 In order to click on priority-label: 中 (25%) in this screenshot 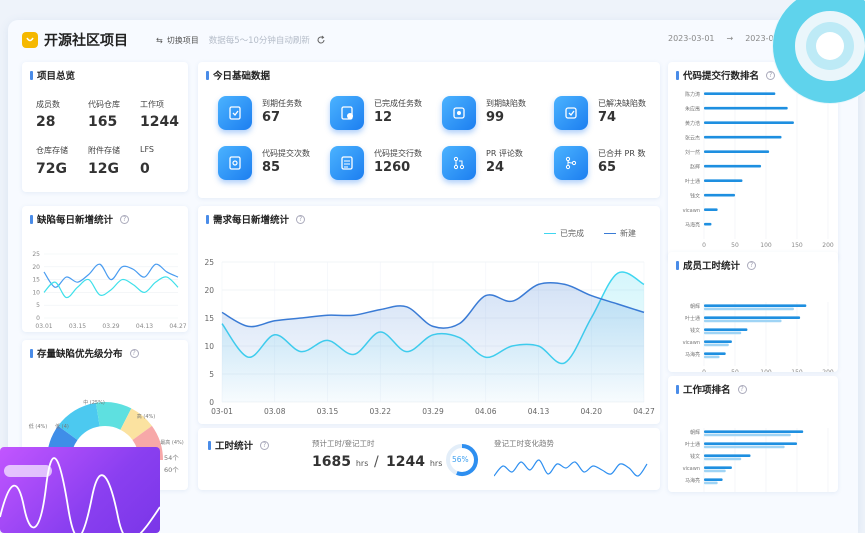, I will do `click(94, 402)`.